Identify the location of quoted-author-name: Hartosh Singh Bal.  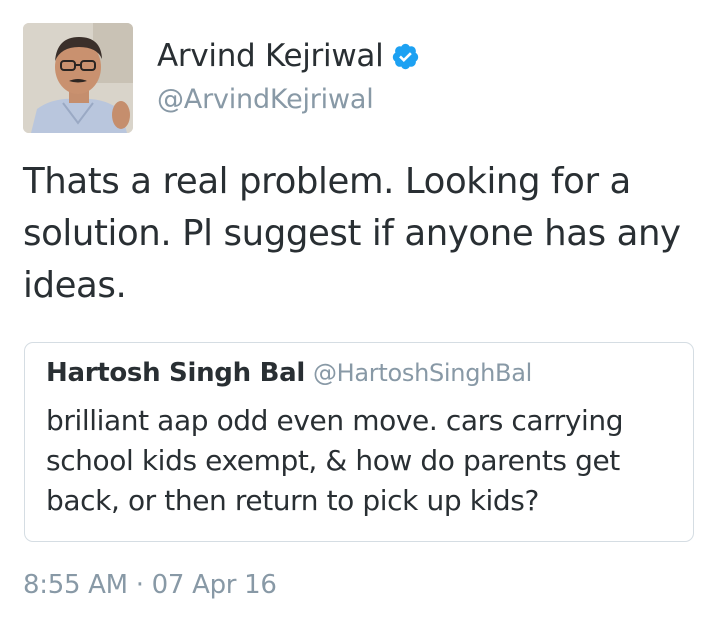
(175, 373).